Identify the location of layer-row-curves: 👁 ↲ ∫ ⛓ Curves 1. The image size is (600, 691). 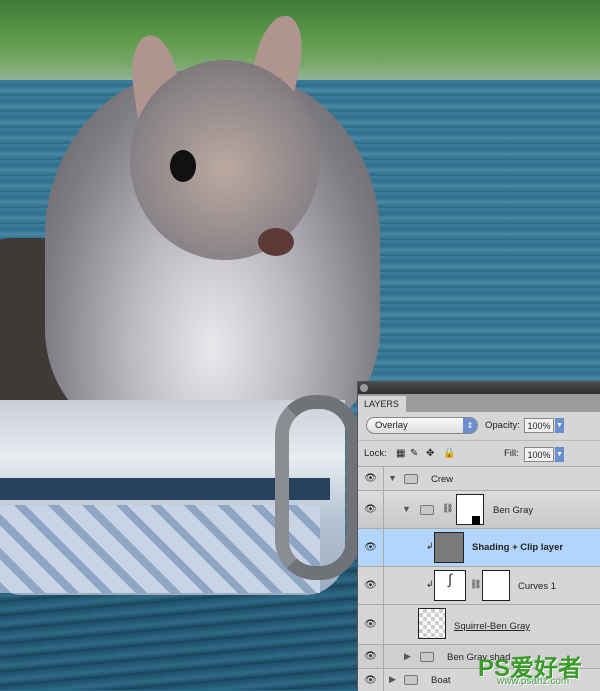
(479, 585).